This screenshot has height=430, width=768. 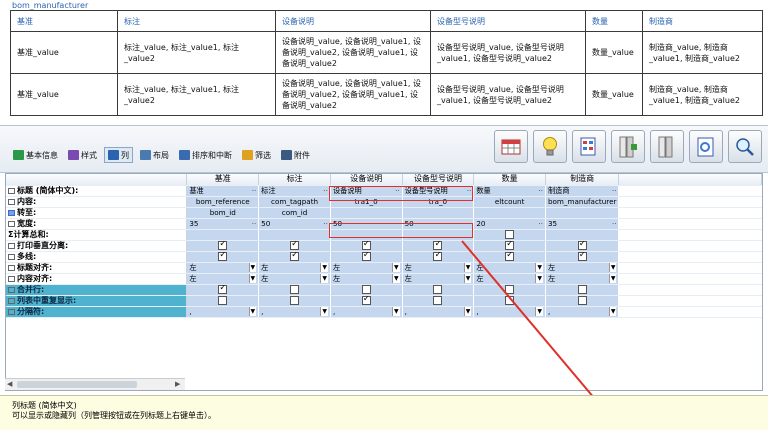 I want to click on help-text: 可以显示或隐藏列（列管理按钮或在列标题上右键单击）。, so click(x=114, y=415).